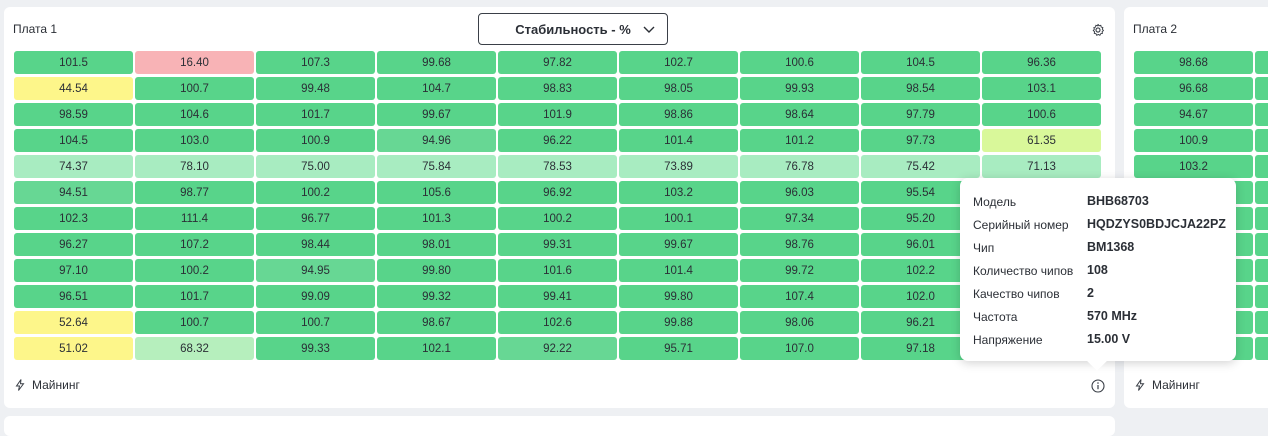 Image resolution: width=1268 pixels, height=436 pixels. Describe the element at coordinates (920, 88) in the screenshot. I see `chip-cell: 98.54` at that location.